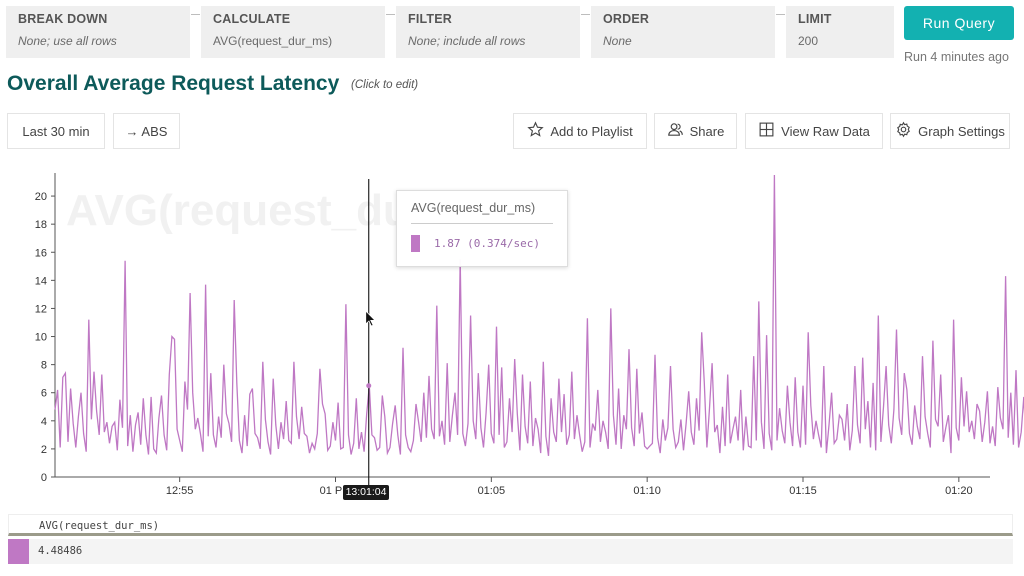 Image resolution: width=1024 pixels, height=576 pixels. What do you see at coordinates (67, 41) in the screenshot?
I see `clause-value: None; use all rows` at bounding box center [67, 41].